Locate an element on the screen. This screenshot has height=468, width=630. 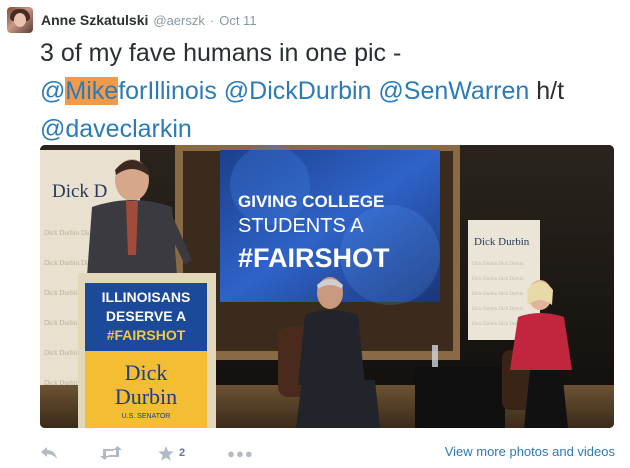
screen-text-3: #FAIRSHOT is located at coordinates (314, 258).